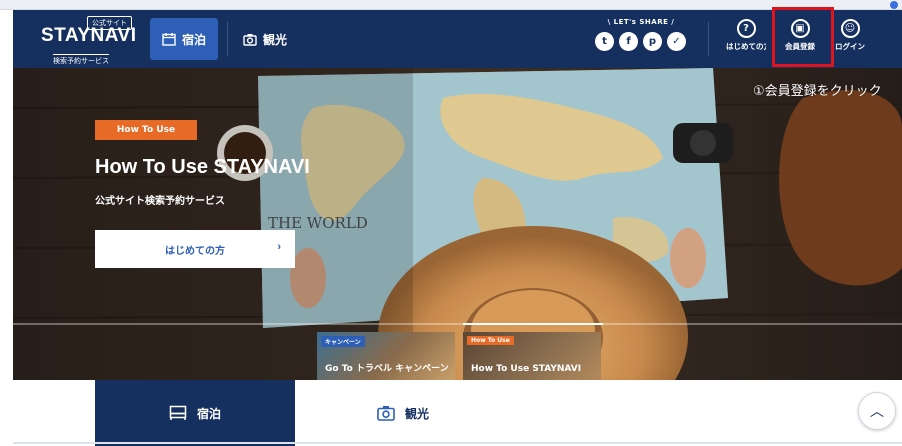  I want to click on slider-track, so click(457, 324).